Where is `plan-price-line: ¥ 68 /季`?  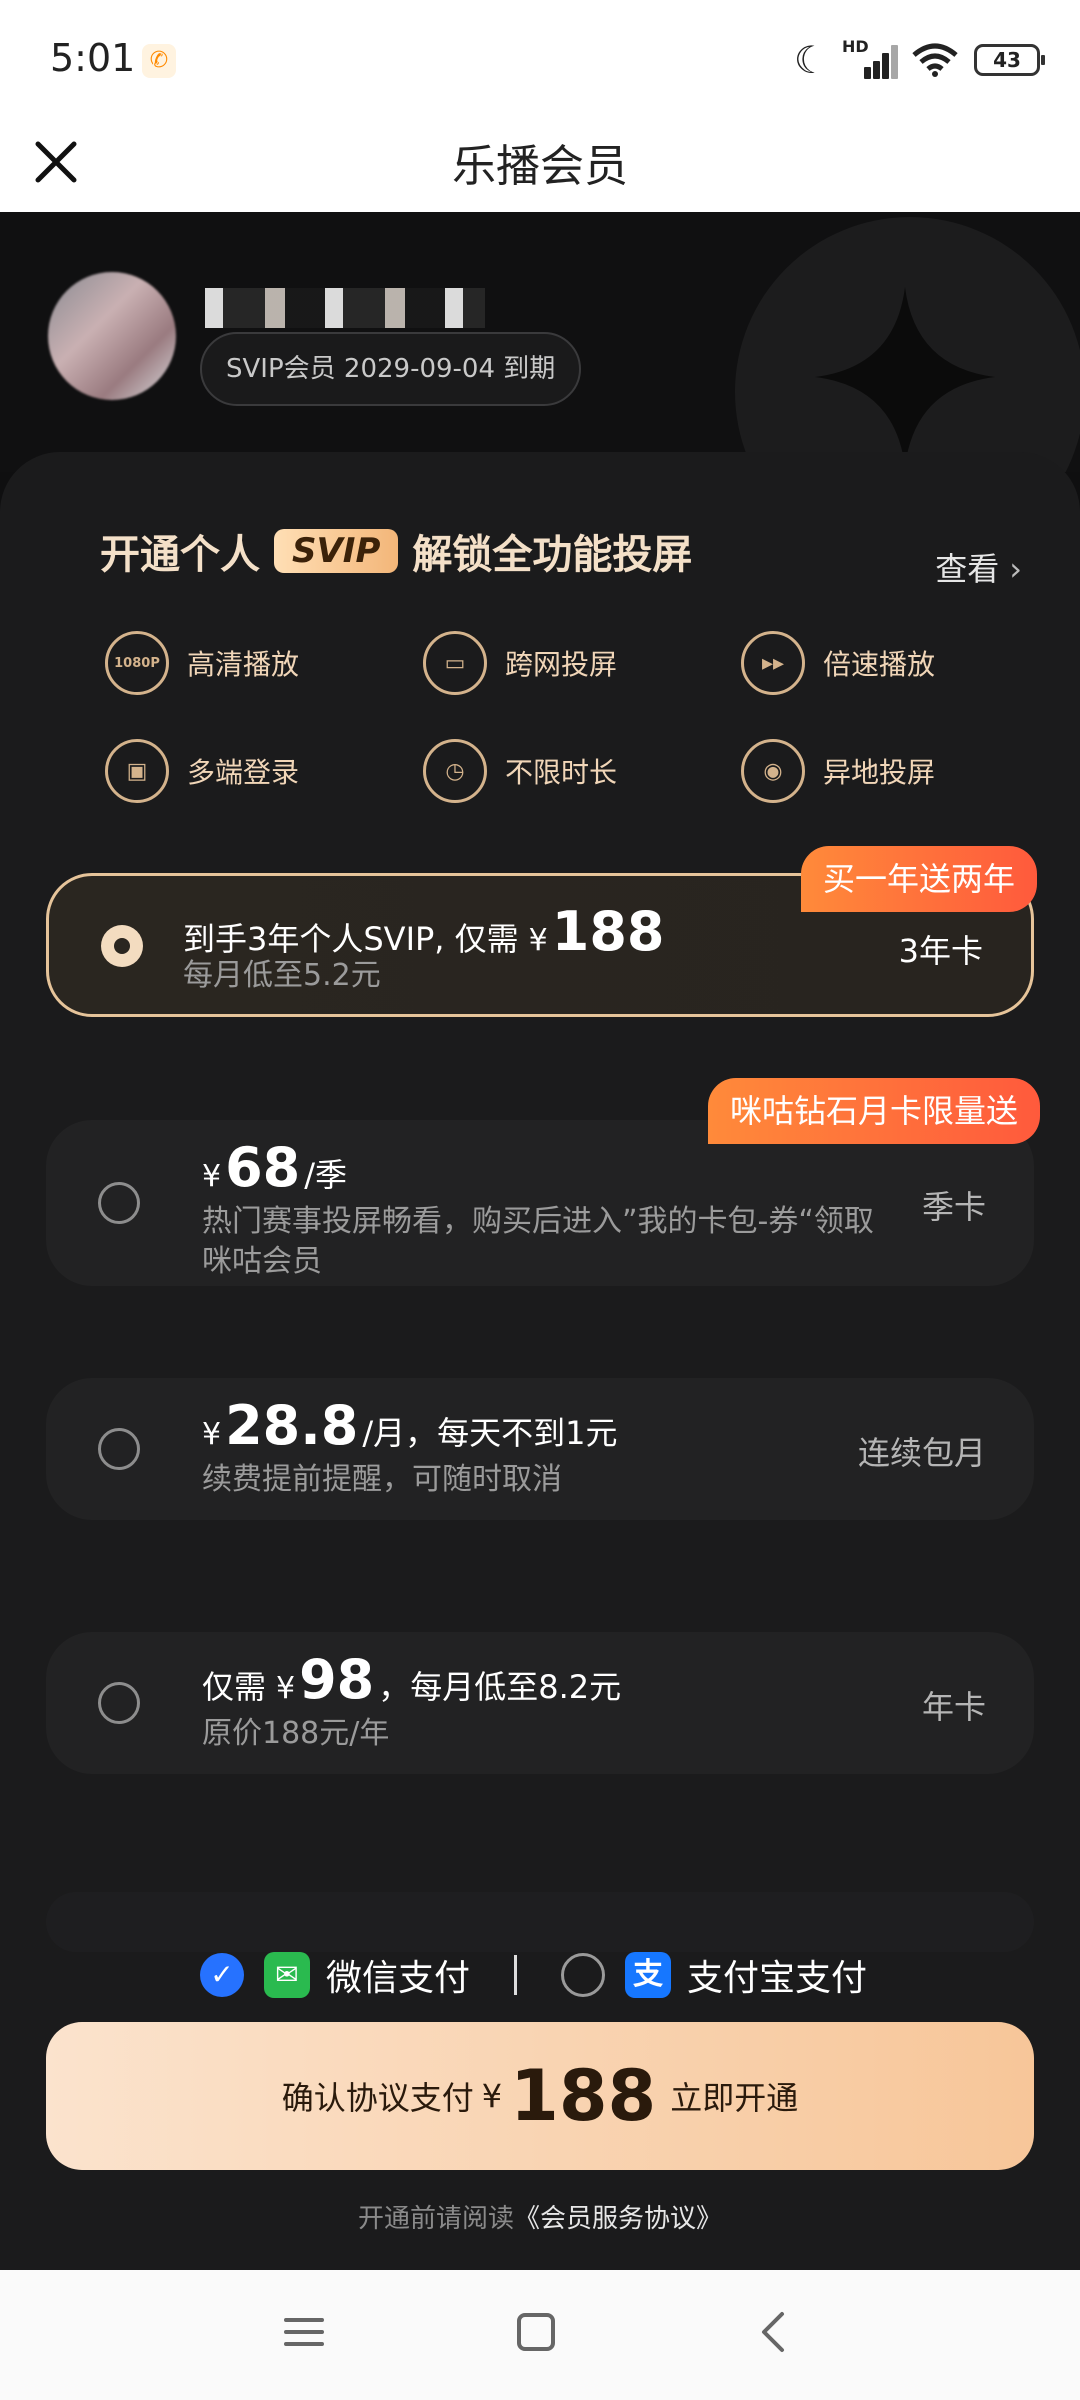
plan-price-line: ¥ 68 /季 is located at coordinates (274, 1167).